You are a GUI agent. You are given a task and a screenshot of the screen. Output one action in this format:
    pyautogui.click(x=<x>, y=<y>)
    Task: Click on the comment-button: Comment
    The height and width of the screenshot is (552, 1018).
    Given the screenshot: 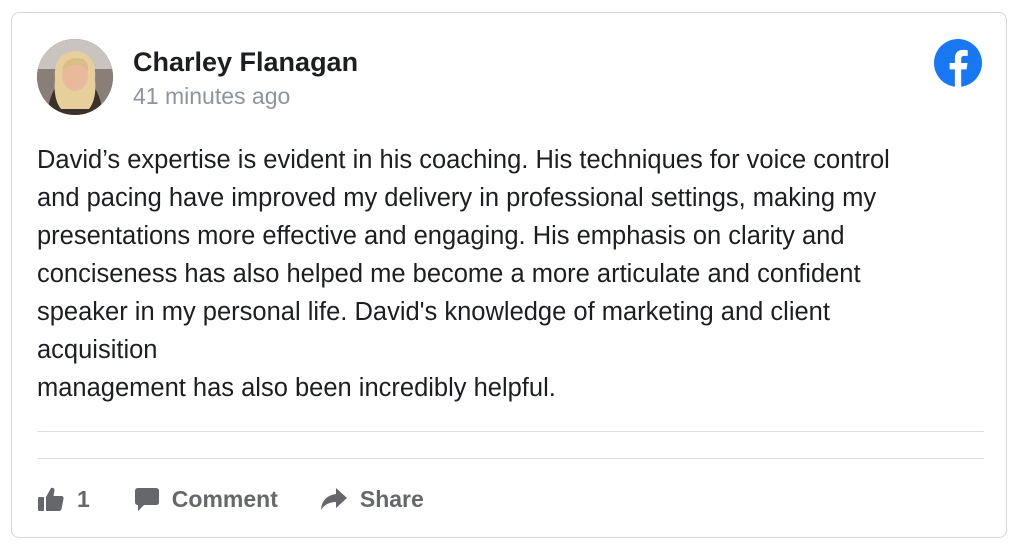 What is the action you would take?
    pyautogui.click(x=206, y=499)
    